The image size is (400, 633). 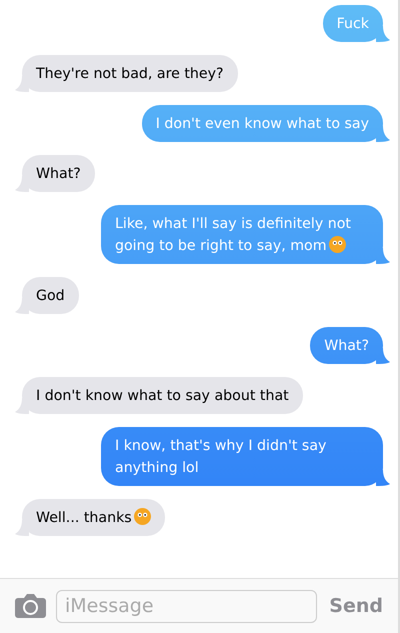 I want to click on message-text: I don't even know what to say, so click(x=262, y=124).